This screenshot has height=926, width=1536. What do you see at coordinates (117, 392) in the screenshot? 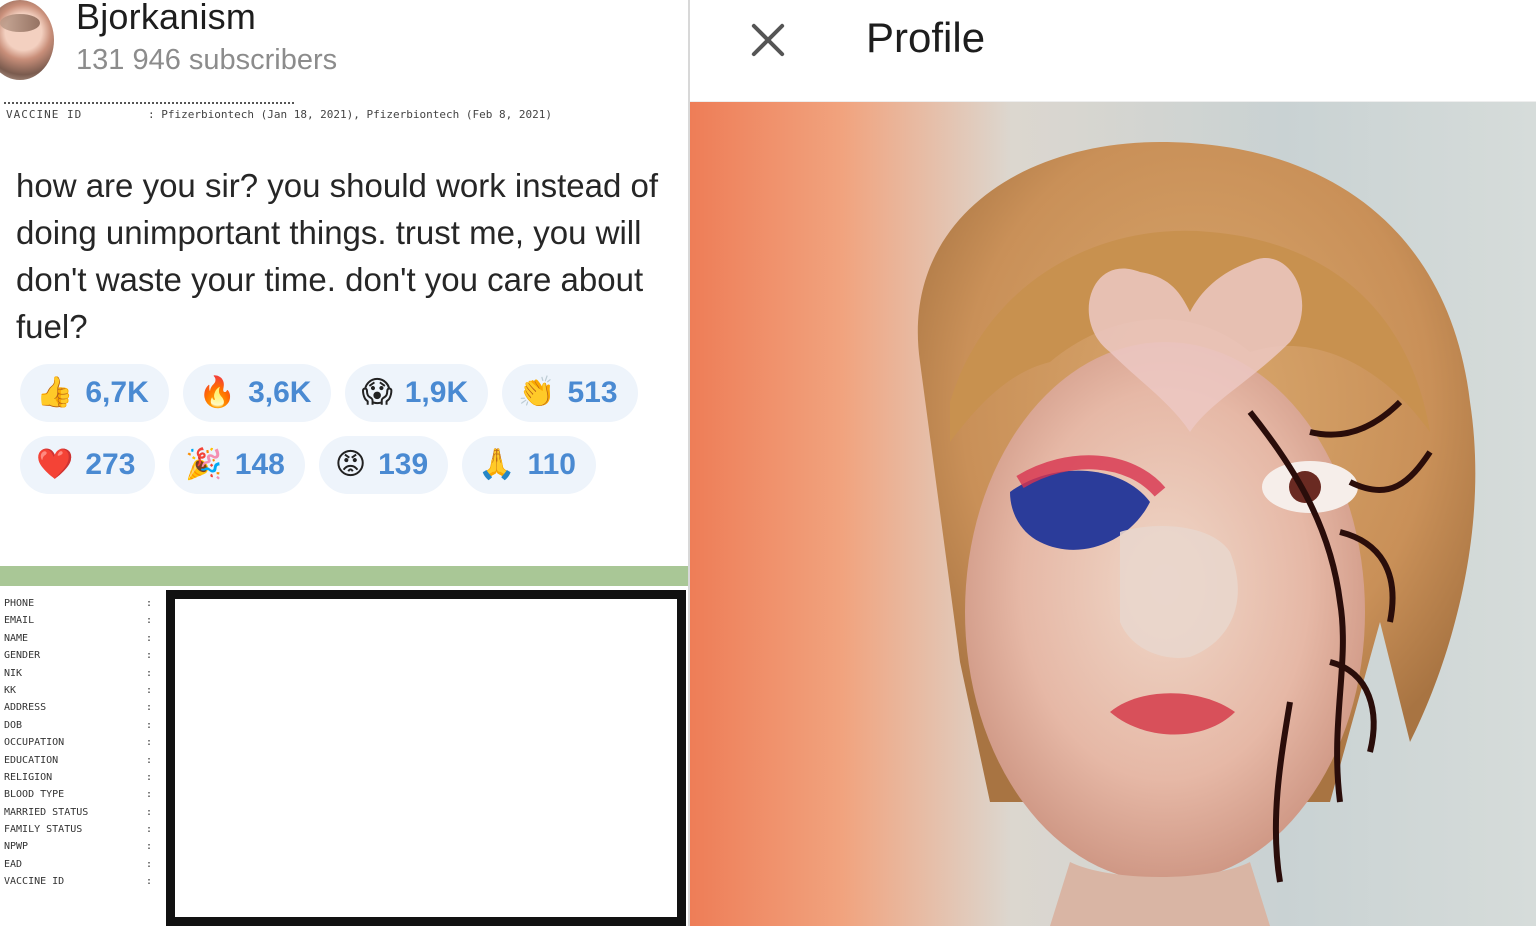
I see `reaction-count: 6,7K` at bounding box center [117, 392].